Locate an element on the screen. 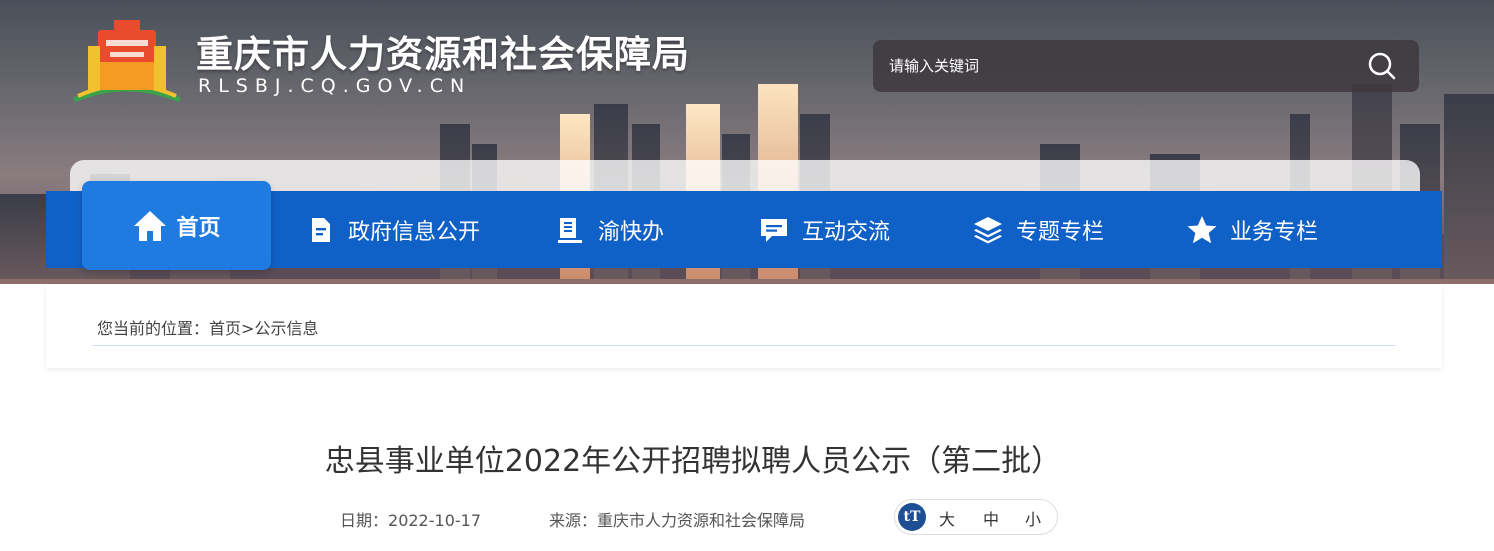 Image resolution: width=1494 pixels, height=551 pixels. font-size-large-button: 大 is located at coordinates (947, 518).